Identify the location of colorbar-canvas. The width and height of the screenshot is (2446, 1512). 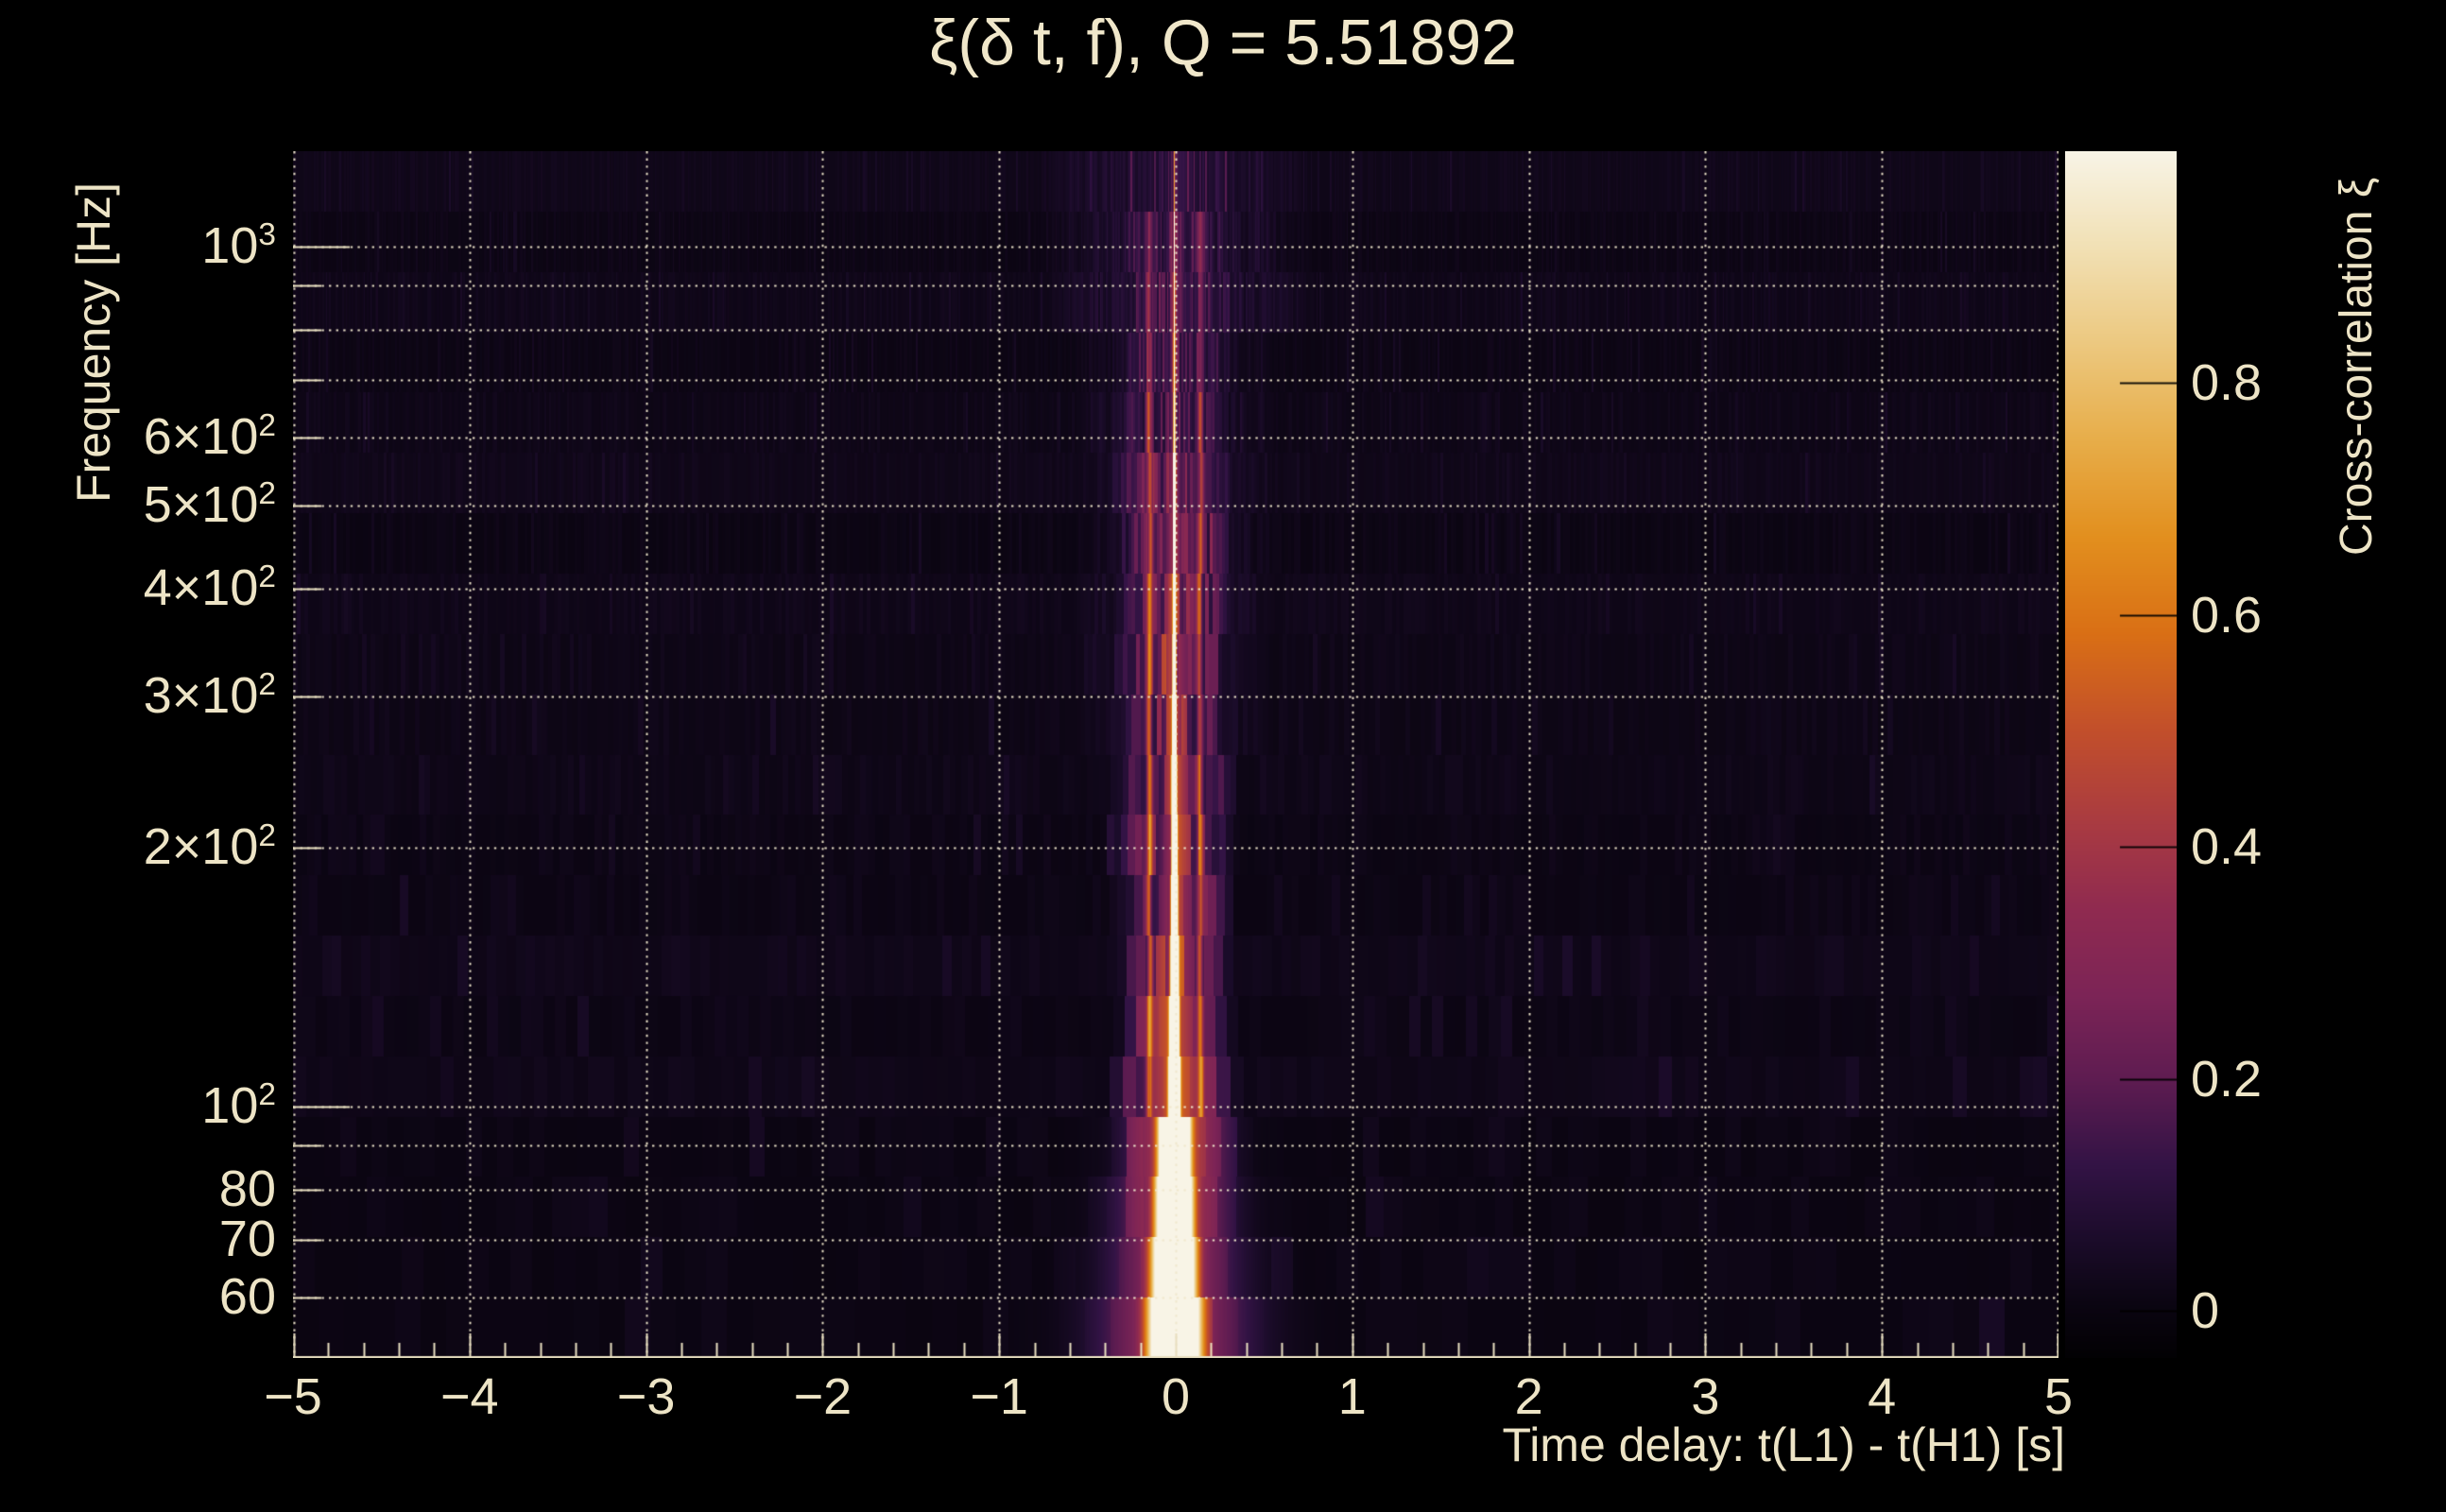
(2121, 754).